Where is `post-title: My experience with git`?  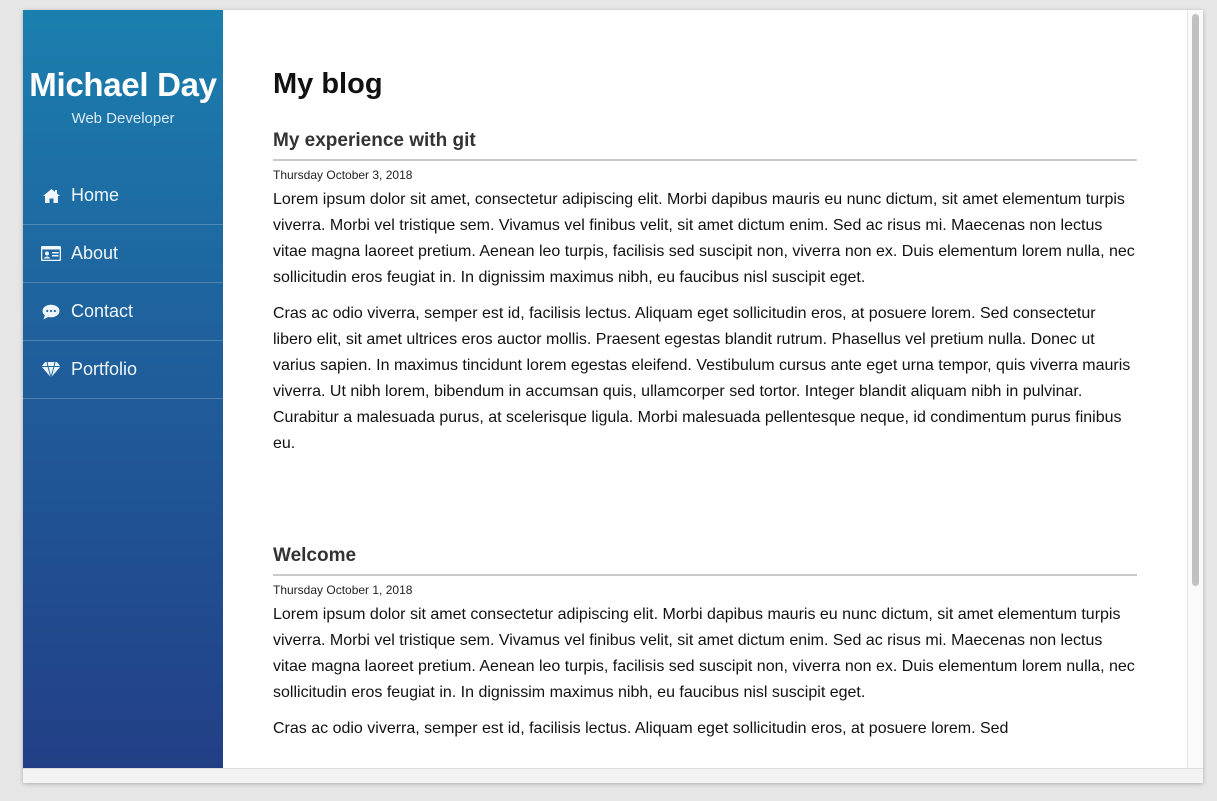
post-title: My experience with git is located at coordinates (705, 143).